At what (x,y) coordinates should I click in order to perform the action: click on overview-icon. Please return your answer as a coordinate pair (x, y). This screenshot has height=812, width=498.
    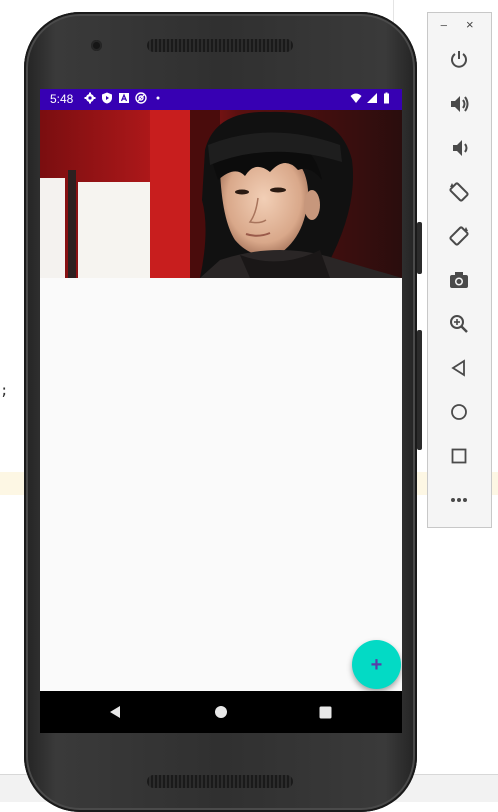
    Looking at the image, I should click on (459, 456).